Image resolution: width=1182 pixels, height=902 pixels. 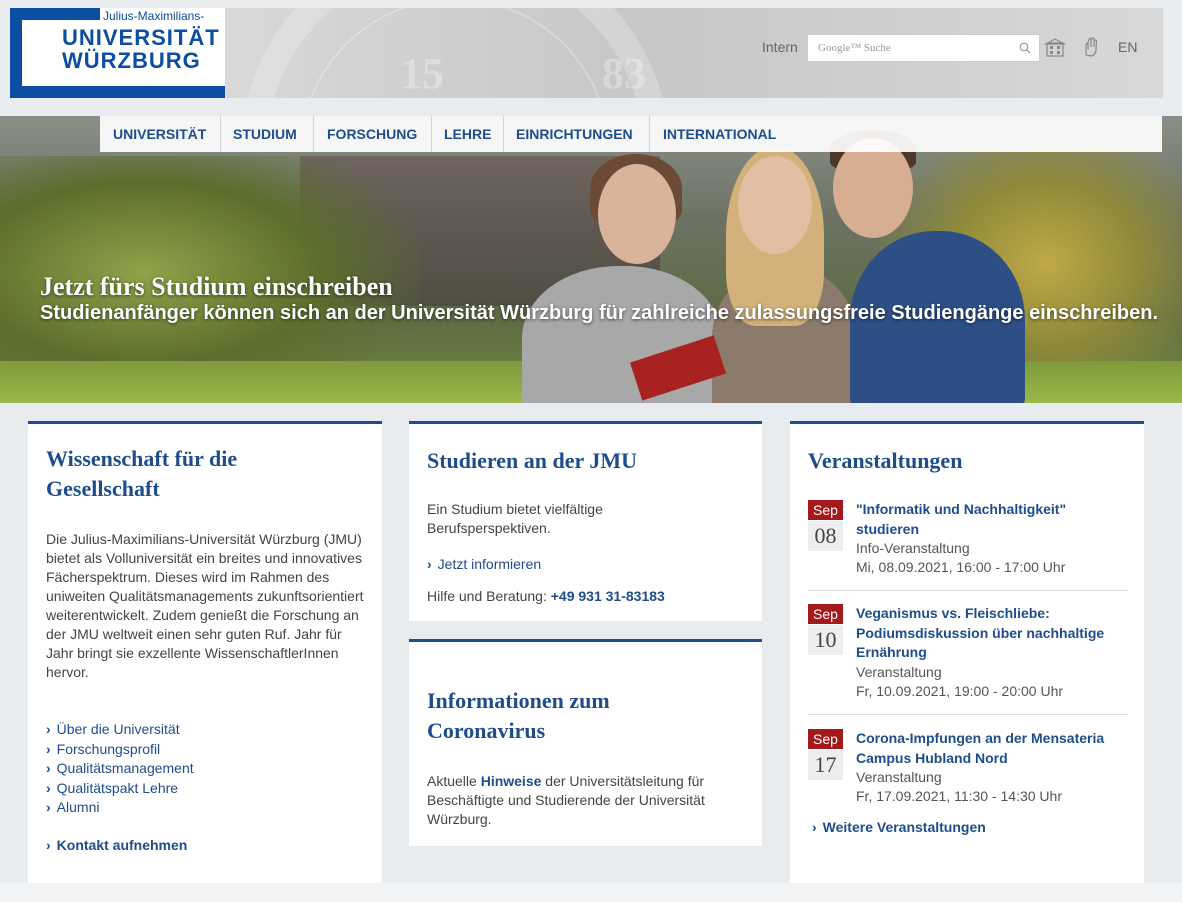 I want to click on logo-wordmark: UNIVERSITÄT WÜRZBURG, so click(x=141, y=49).